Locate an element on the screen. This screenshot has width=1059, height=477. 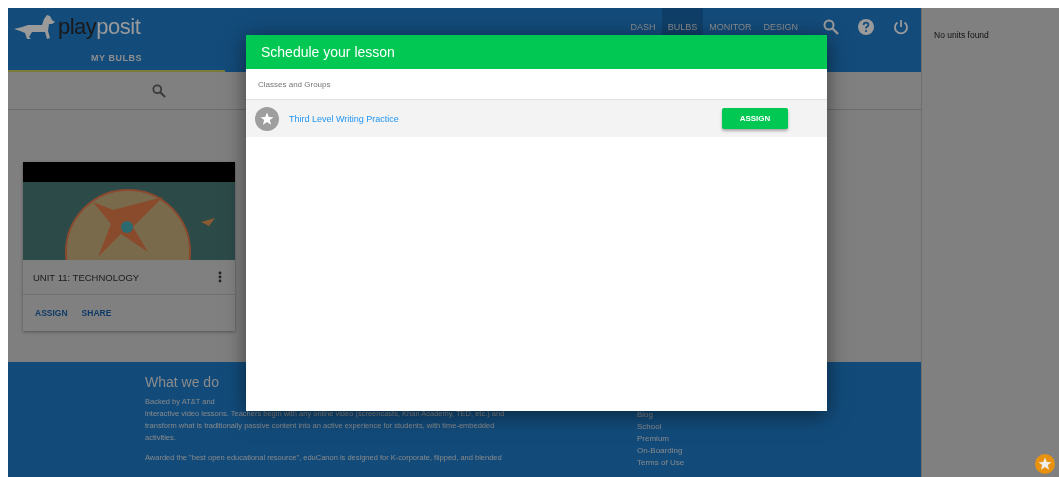
power-icon is located at coordinates (901, 26).